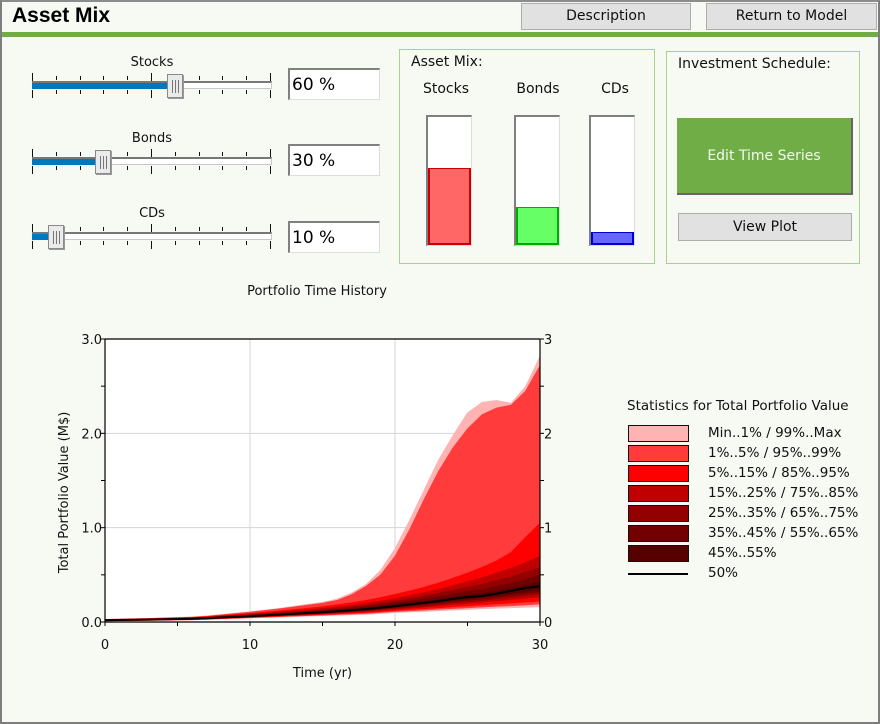  Describe the element at coordinates (105, 645) in the screenshot. I see `x-tick-label: 0` at that location.